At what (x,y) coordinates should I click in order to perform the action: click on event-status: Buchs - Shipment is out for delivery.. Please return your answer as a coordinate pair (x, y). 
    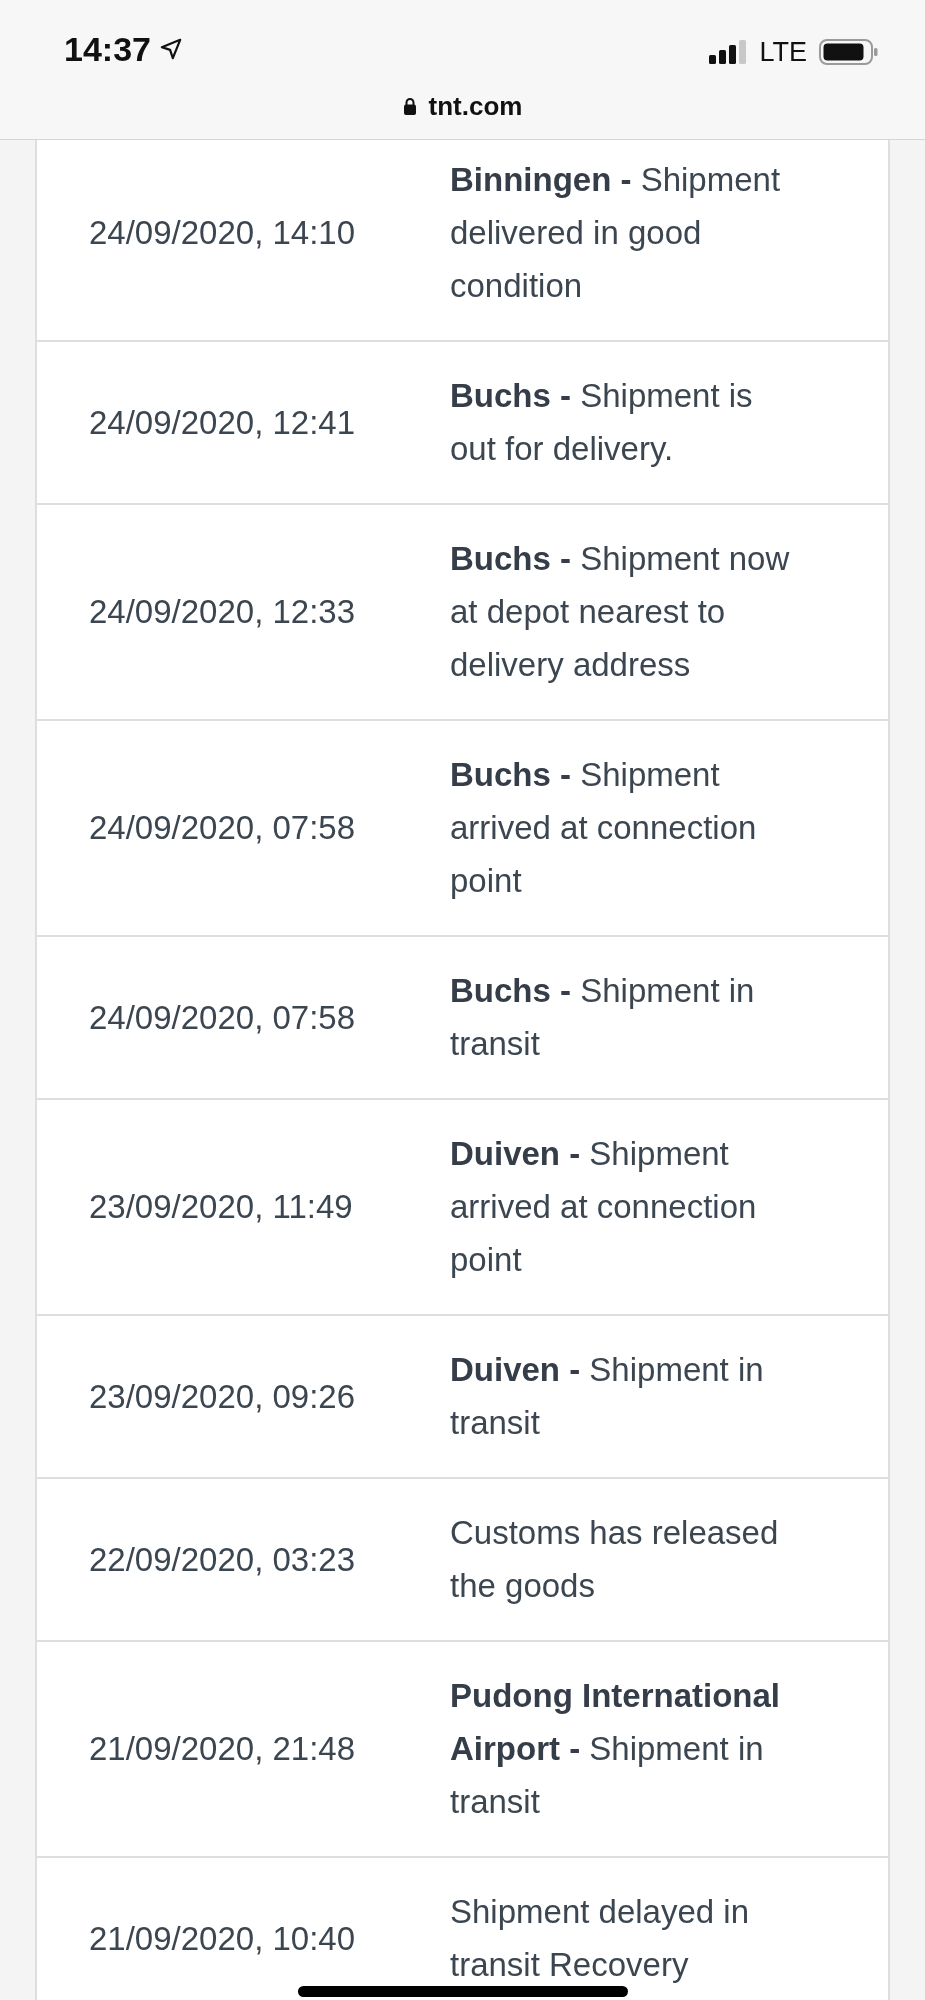
    Looking at the image, I should click on (602, 422).